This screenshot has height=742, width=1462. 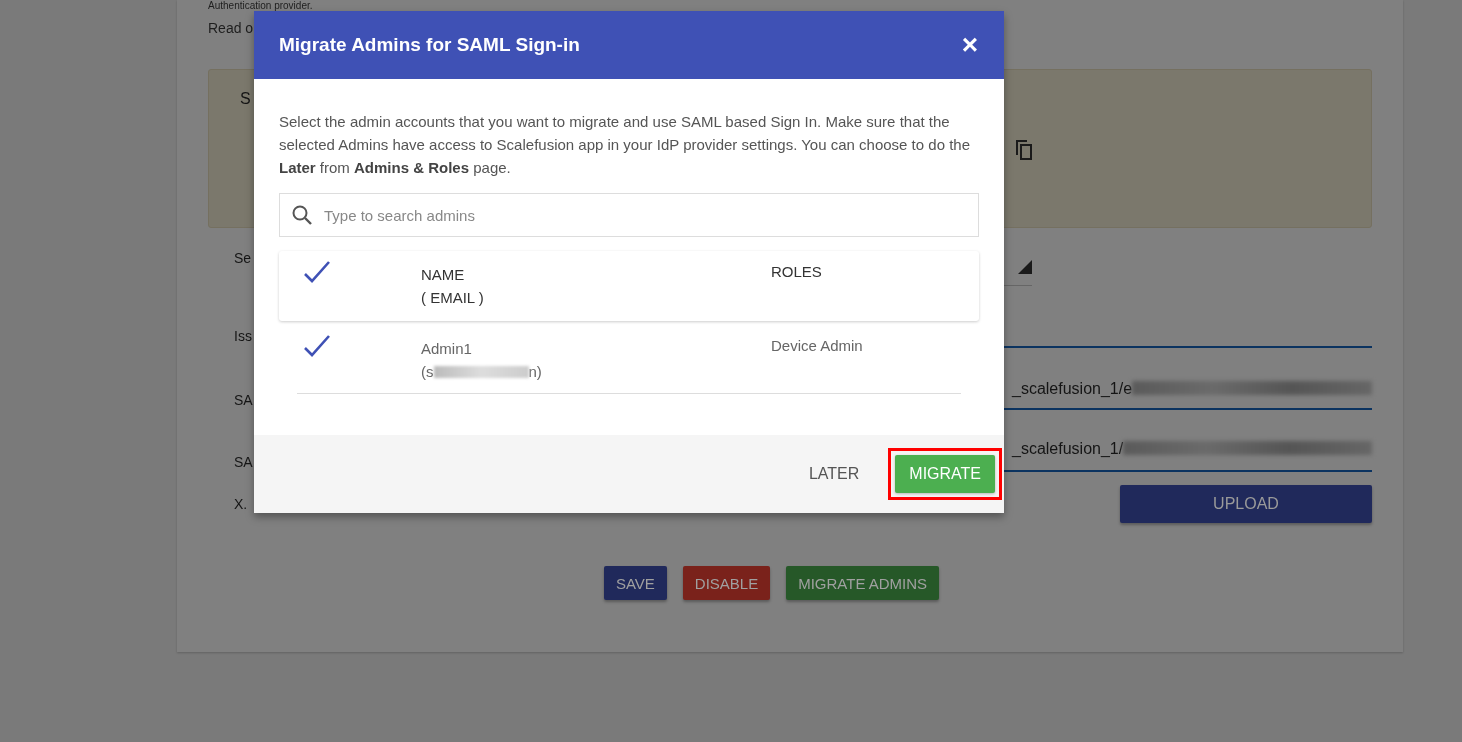 What do you see at coordinates (726, 583) in the screenshot?
I see `disable-button: DISABLE` at bounding box center [726, 583].